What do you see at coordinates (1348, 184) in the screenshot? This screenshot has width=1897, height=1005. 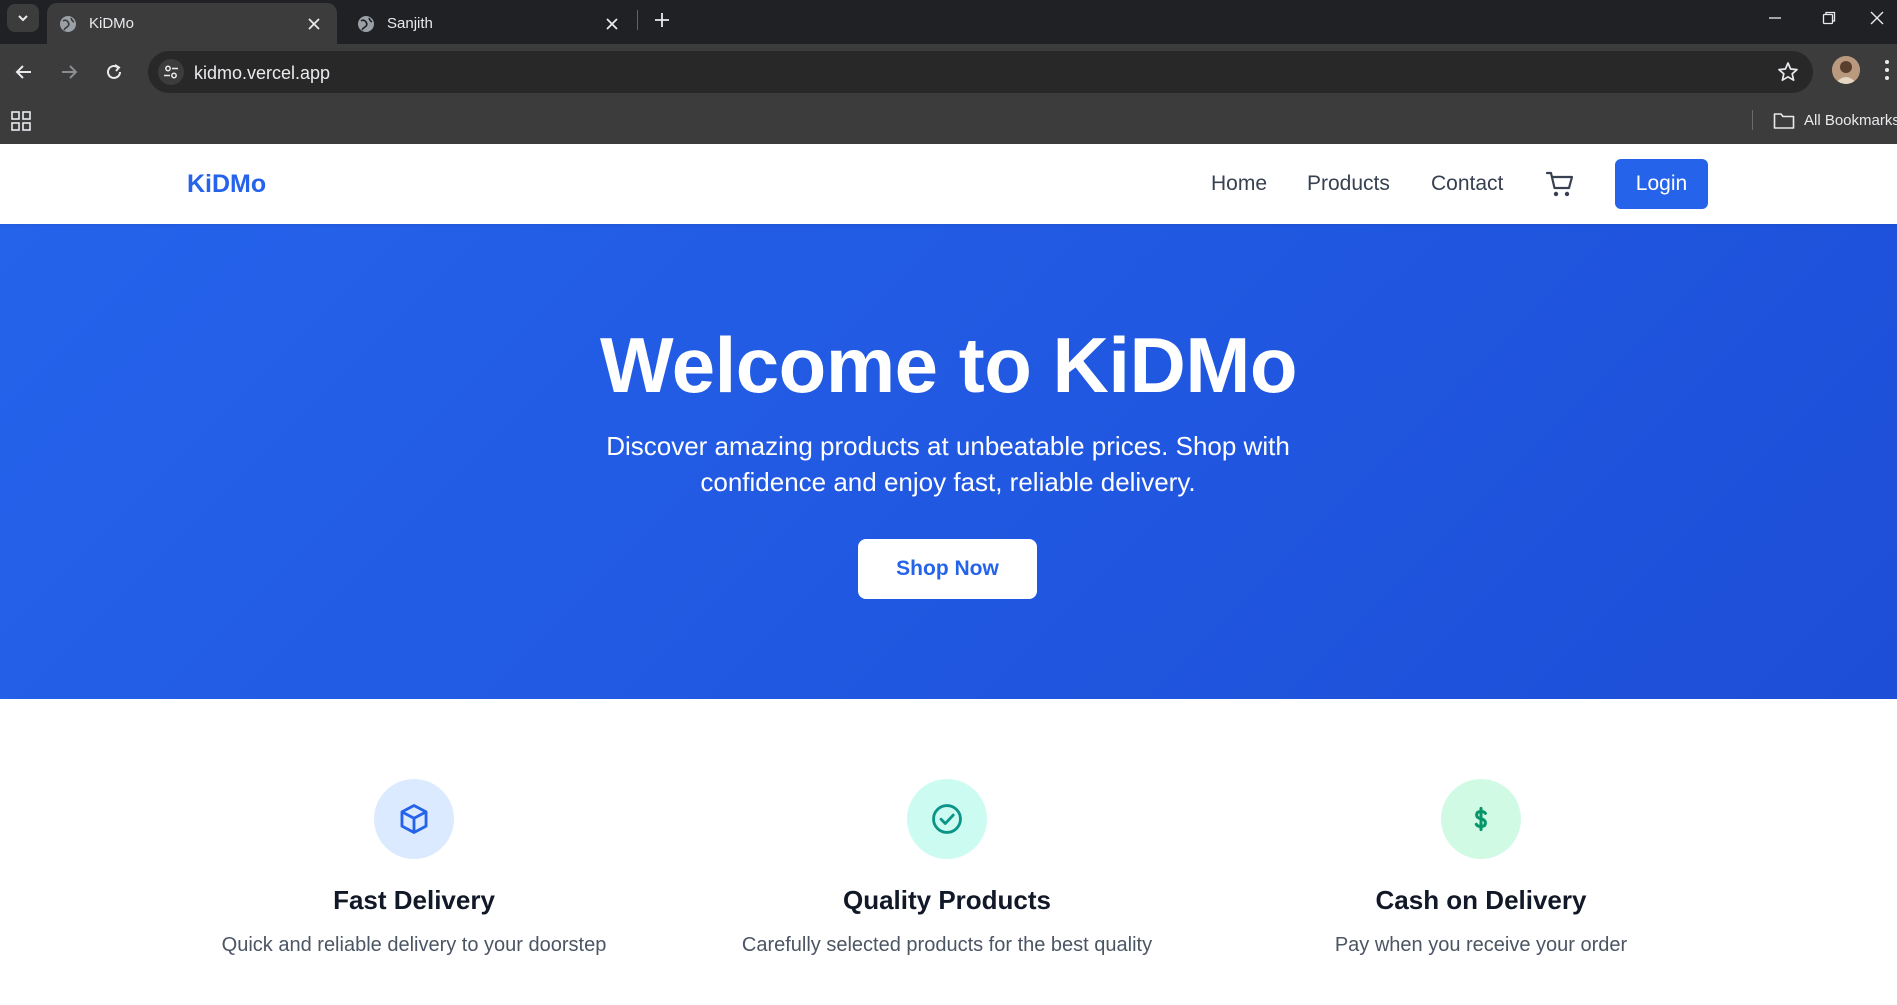 I see `nav-products-link: Products` at bounding box center [1348, 184].